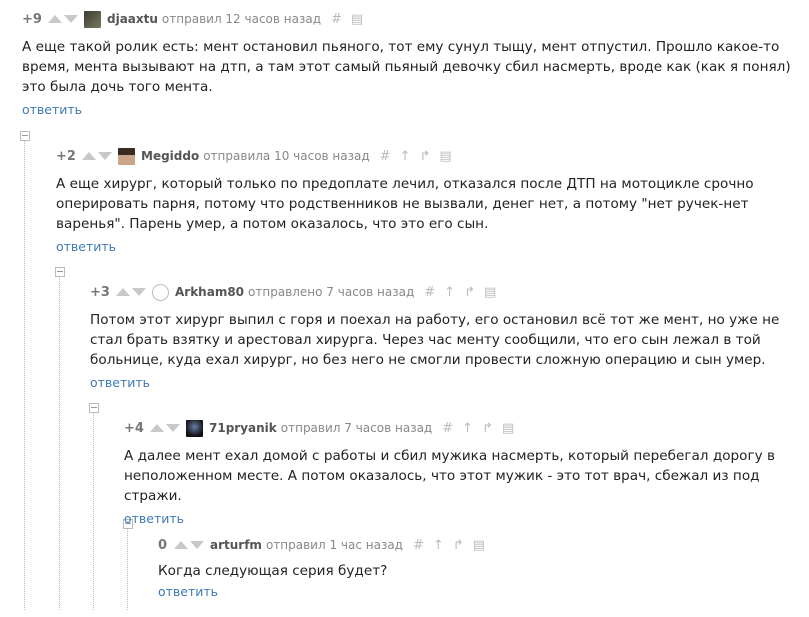 The width and height of the screenshot is (809, 617). I want to click on comment-timestamp: отправила 10 часов назад, so click(286, 156).